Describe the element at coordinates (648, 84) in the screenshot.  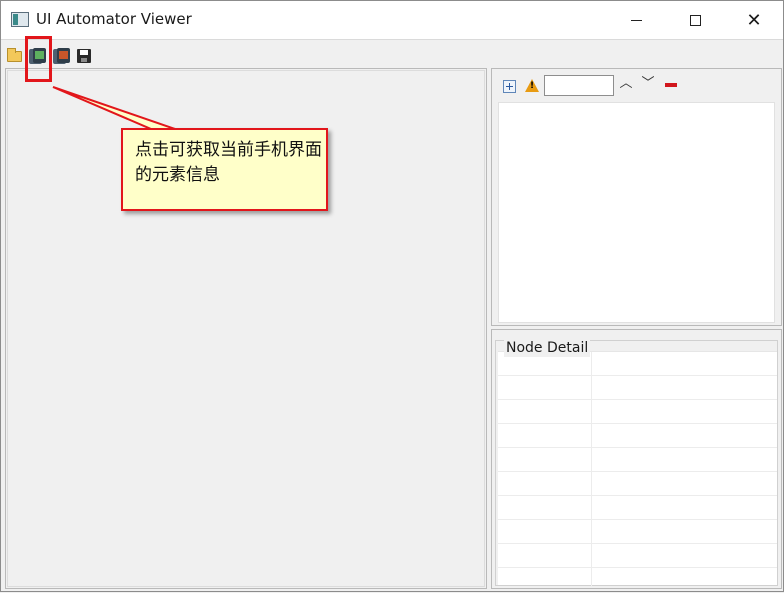
I see `next-result-icon: ﹀` at that location.